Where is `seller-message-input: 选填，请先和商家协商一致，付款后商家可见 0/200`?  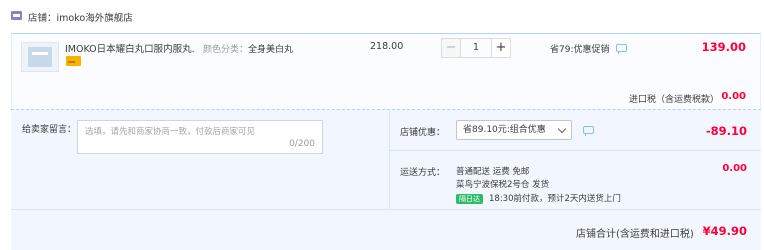 seller-message-input: 选填，请先和商家协商一致，付款后商家可见 0/200 is located at coordinates (200, 137).